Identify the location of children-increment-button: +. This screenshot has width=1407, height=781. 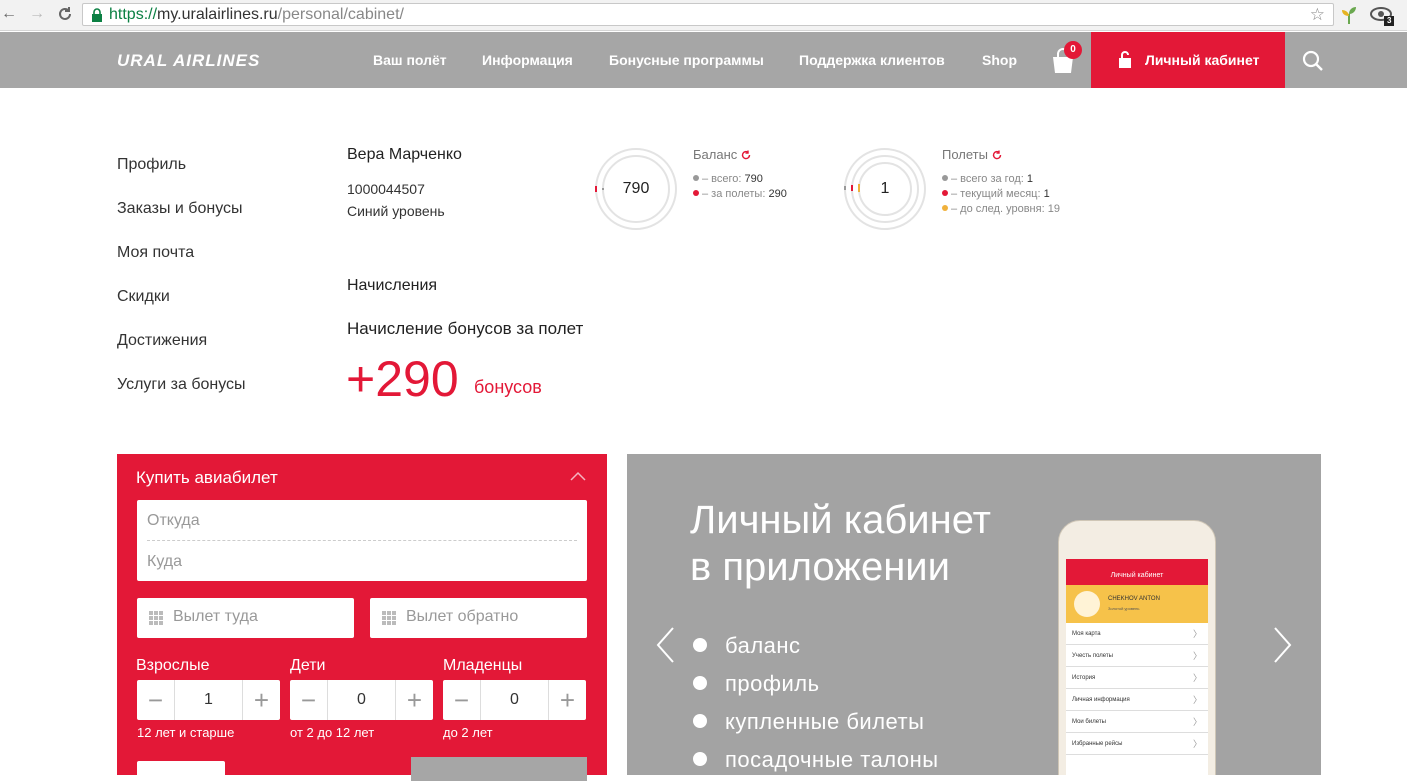
(414, 700).